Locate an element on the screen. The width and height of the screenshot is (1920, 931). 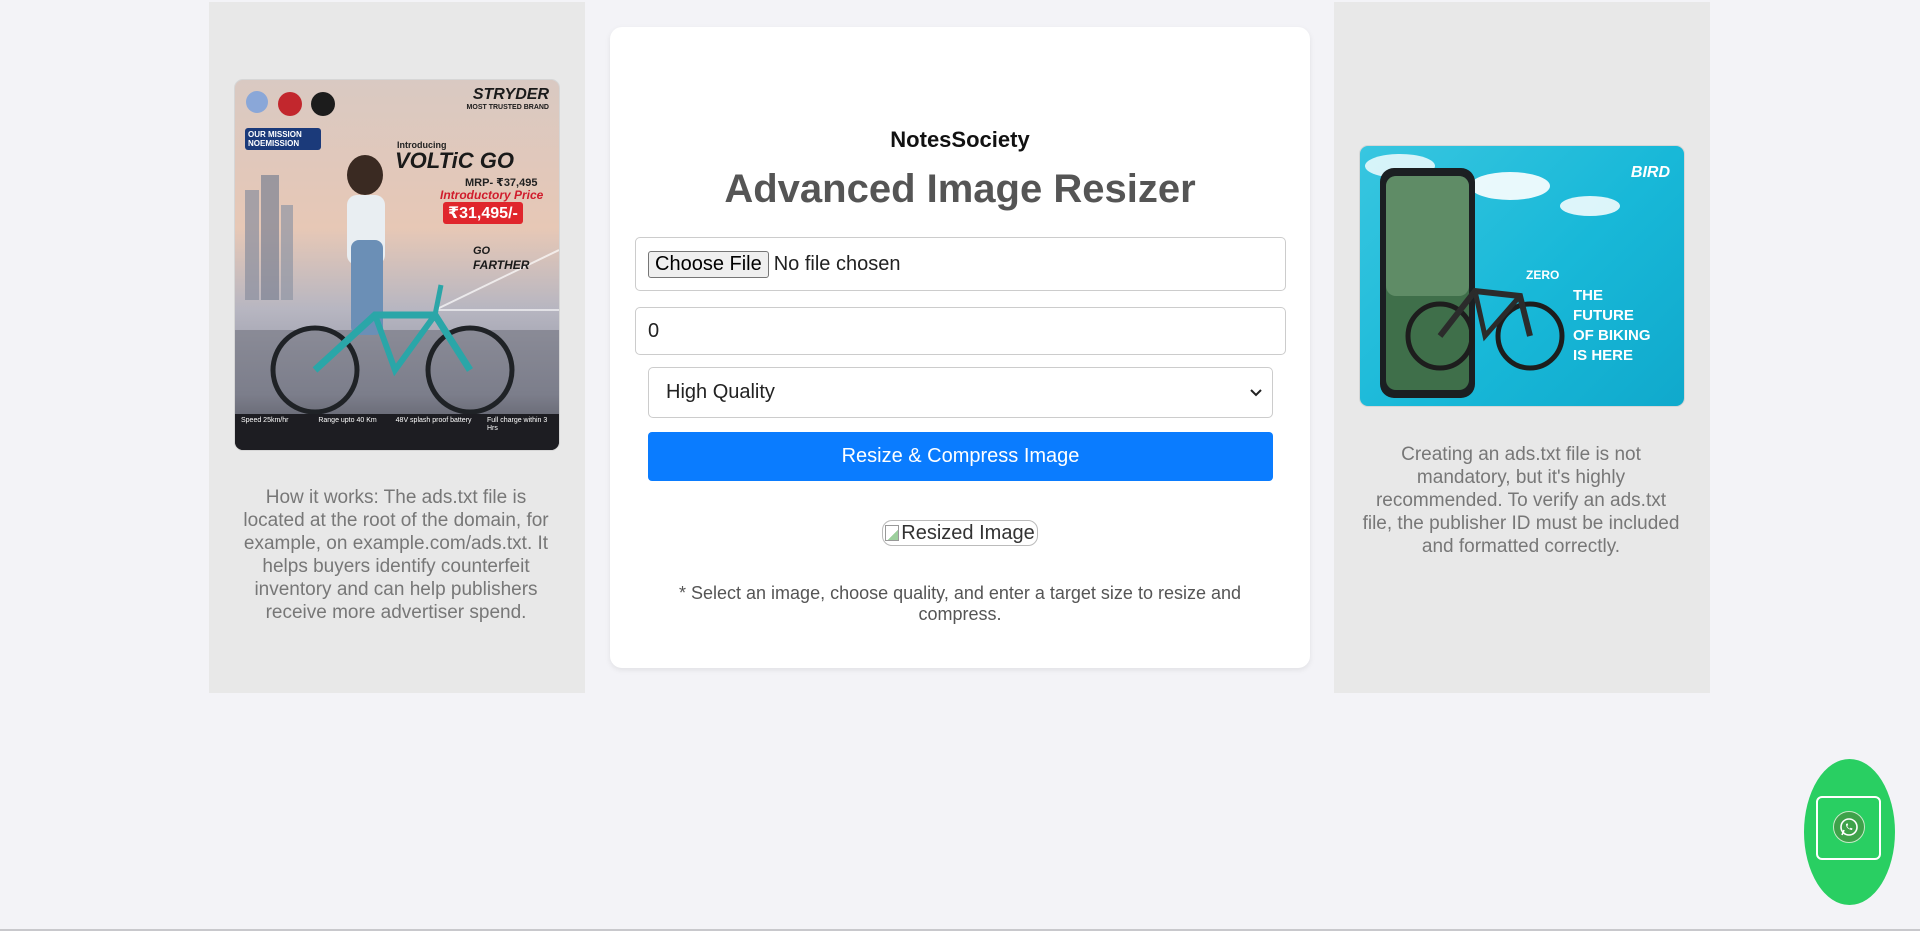
bird-ad-artwork is located at coordinates (1492, 276).